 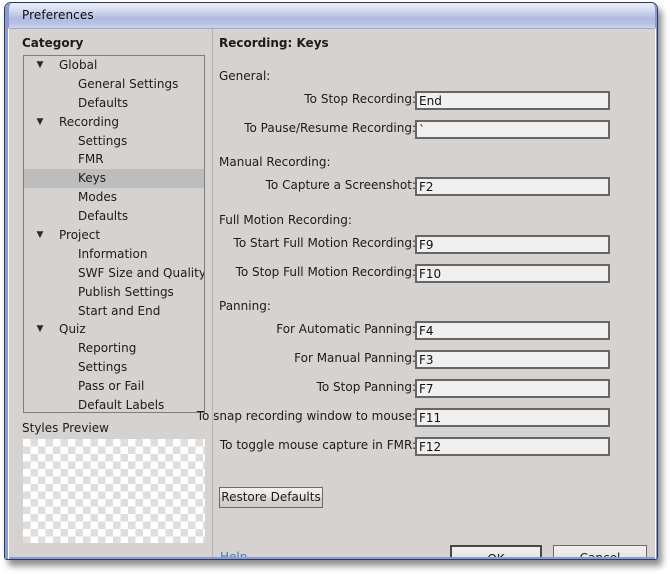 I want to click on field-row-to-toggle-mouse-capture-in-fmr: To toggle mouse capture in FMR:, so click(x=414, y=446).